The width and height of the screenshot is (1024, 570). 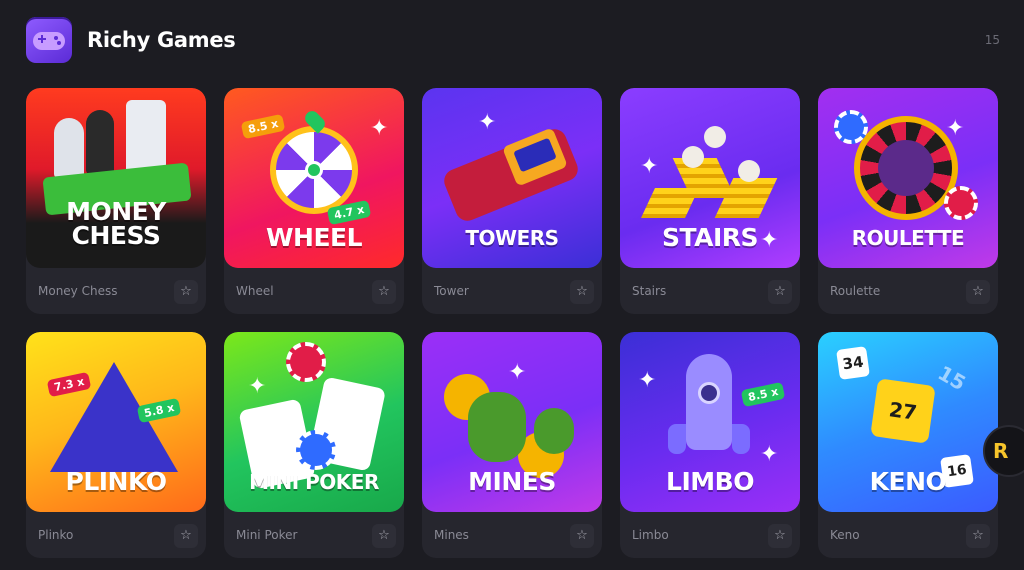 I want to click on game-name: Stairs, so click(x=649, y=291).